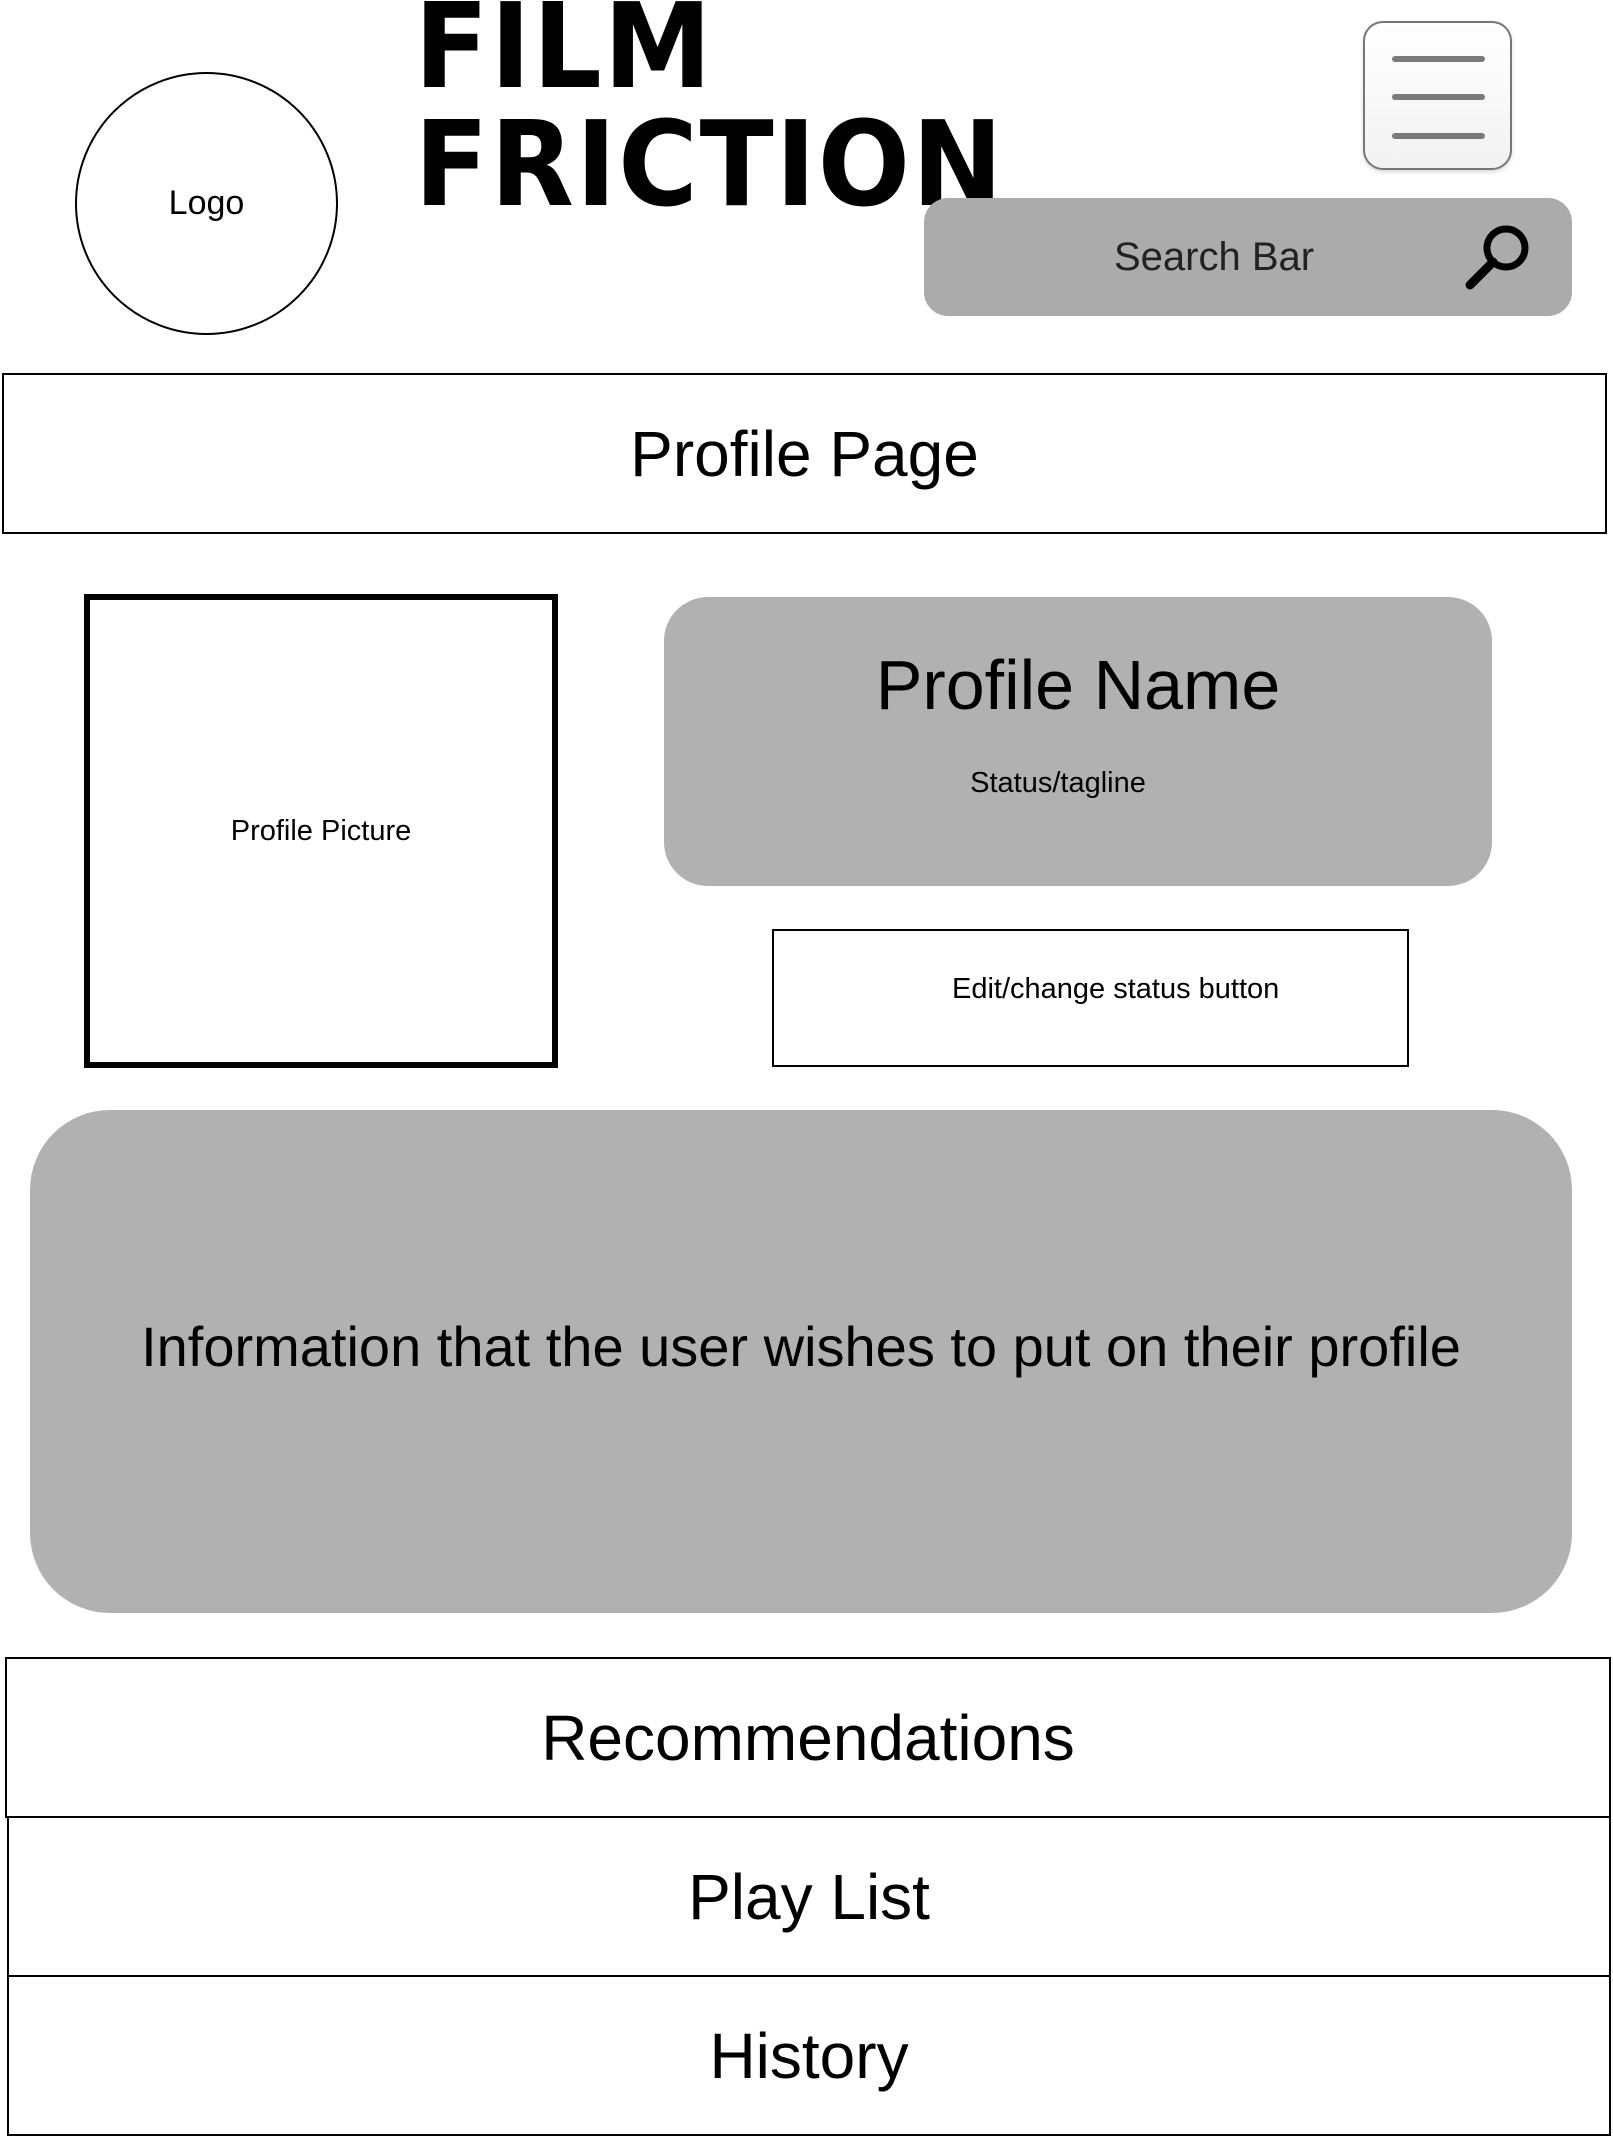 The image size is (1613, 2138). I want to click on profile-picture-label: Profile Picture, so click(321, 830).